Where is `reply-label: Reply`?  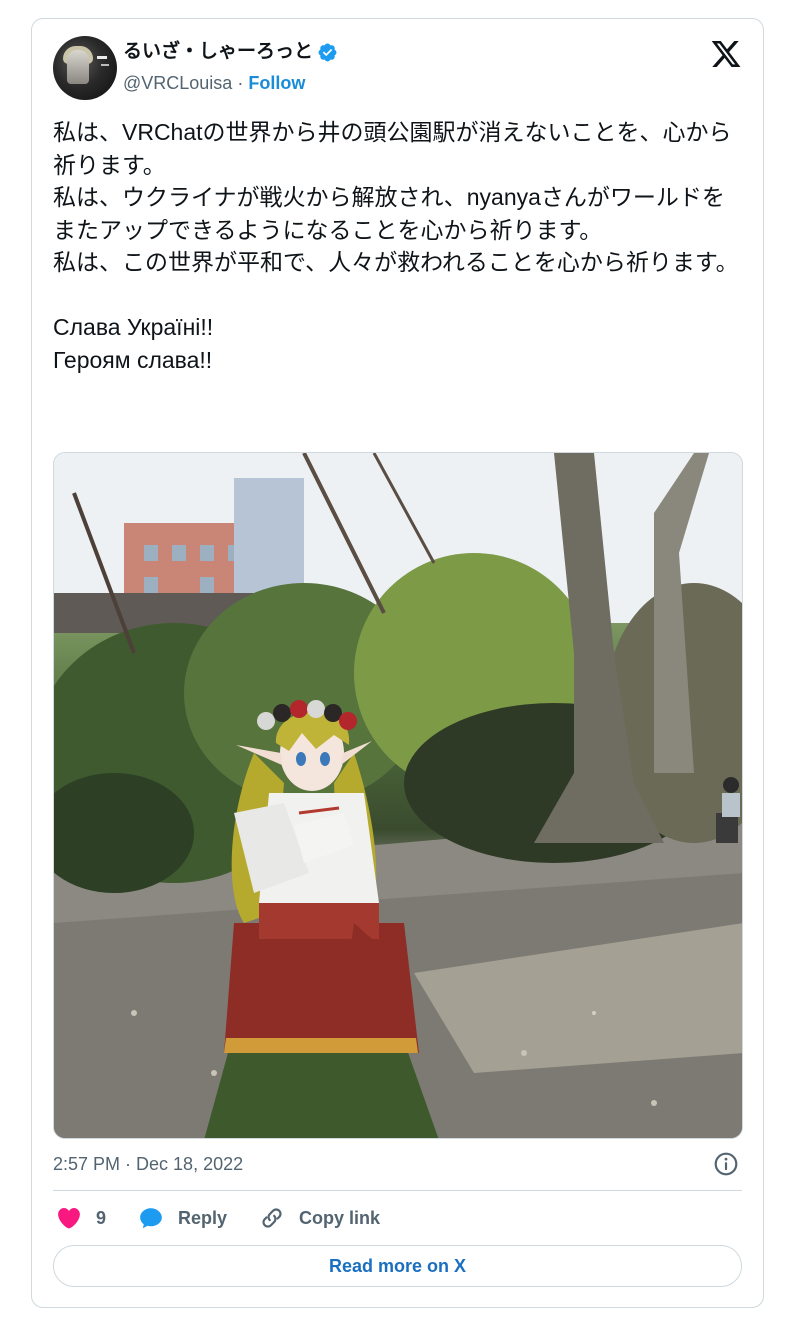 reply-label: Reply is located at coordinates (203, 1217).